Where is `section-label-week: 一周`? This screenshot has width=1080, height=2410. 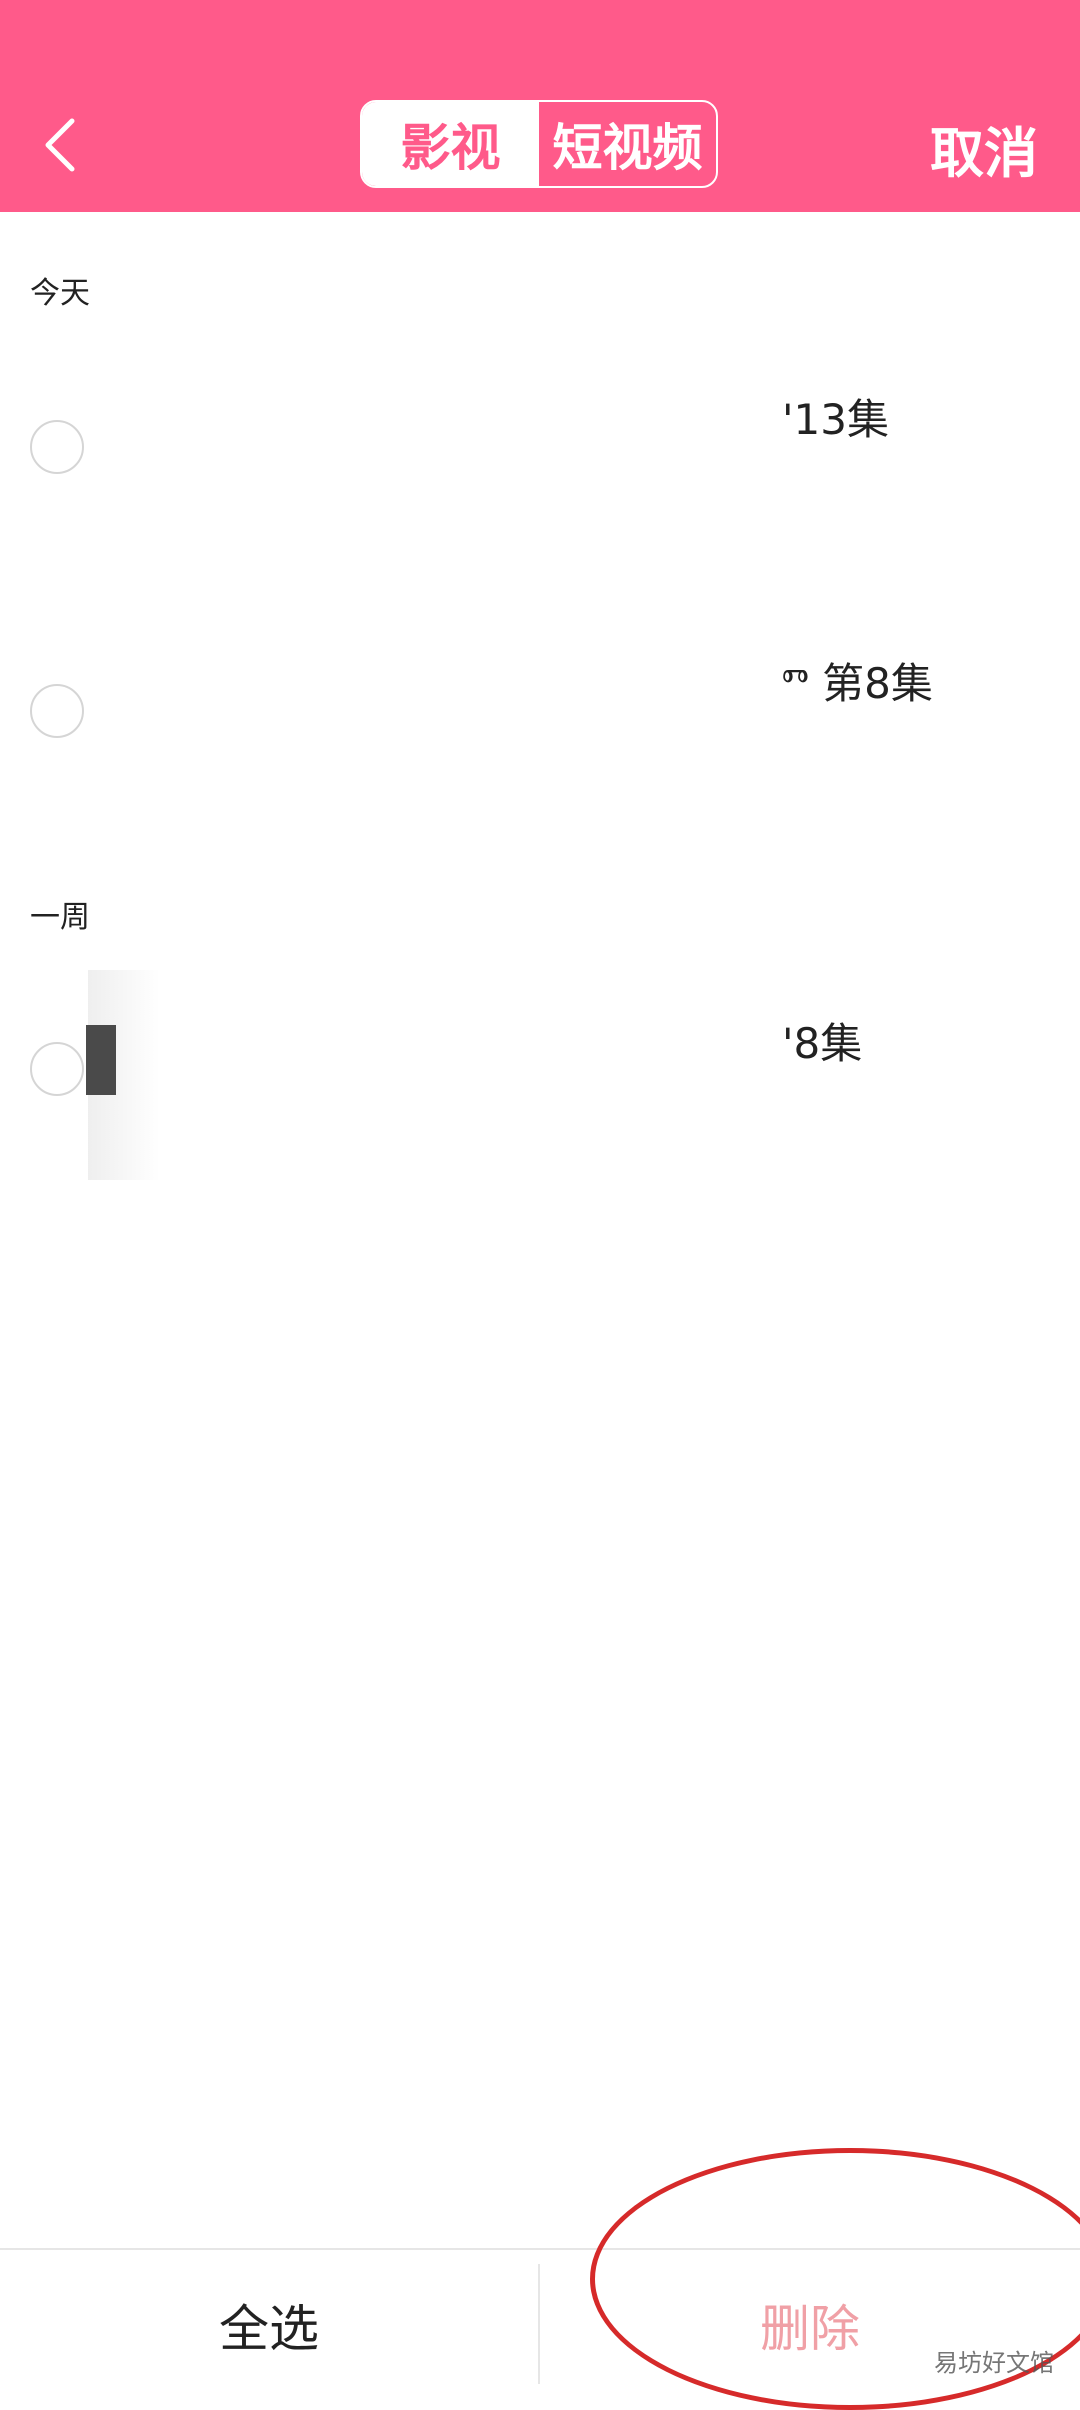
section-label-week: 一周 is located at coordinates (60, 917).